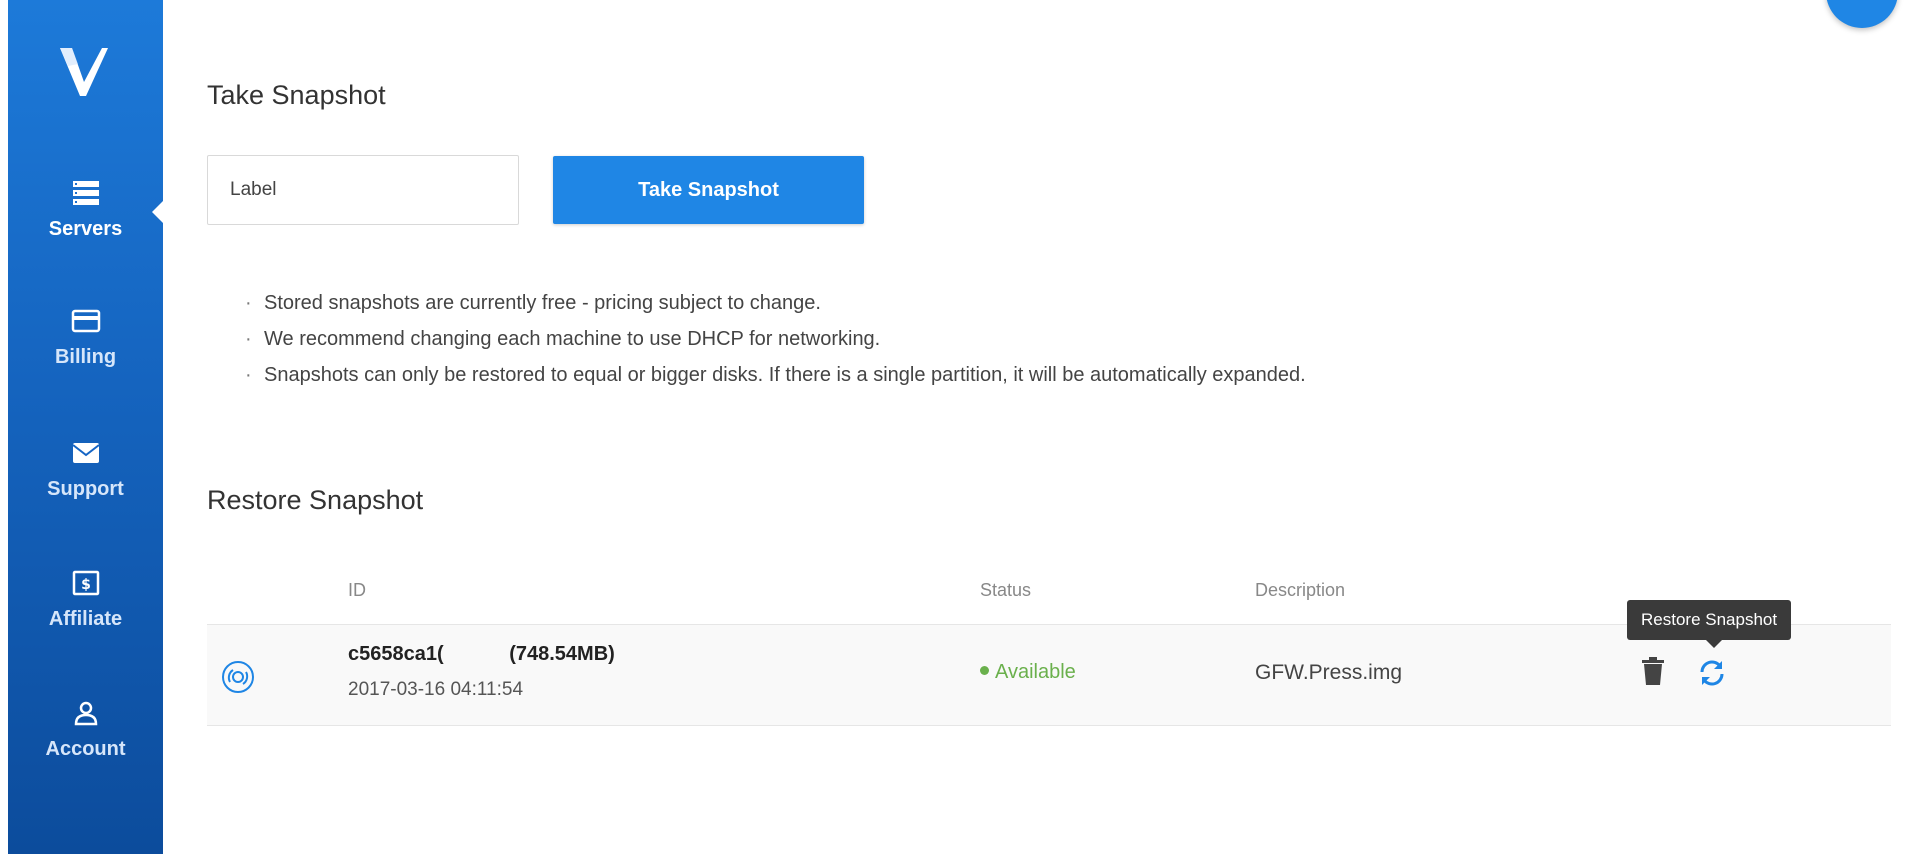 The image size is (1910, 854). What do you see at coordinates (1712, 673) in the screenshot?
I see `restore-icon` at bounding box center [1712, 673].